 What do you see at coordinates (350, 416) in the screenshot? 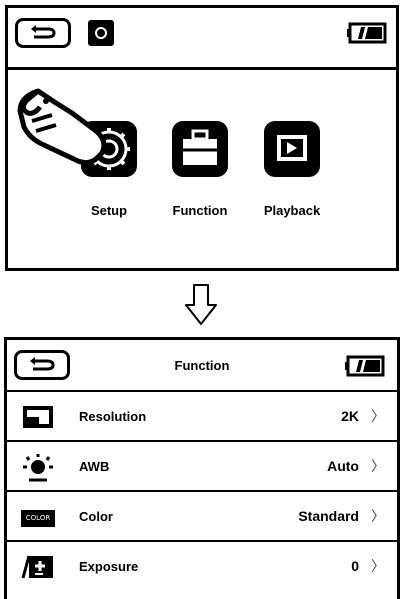
I see `resolution-value: 2K` at bounding box center [350, 416].